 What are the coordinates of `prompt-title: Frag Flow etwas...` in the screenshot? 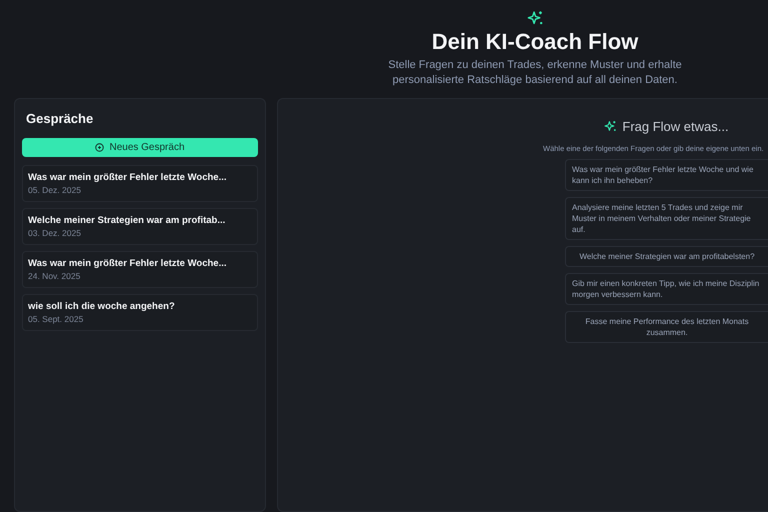 It's located at (675, 126).